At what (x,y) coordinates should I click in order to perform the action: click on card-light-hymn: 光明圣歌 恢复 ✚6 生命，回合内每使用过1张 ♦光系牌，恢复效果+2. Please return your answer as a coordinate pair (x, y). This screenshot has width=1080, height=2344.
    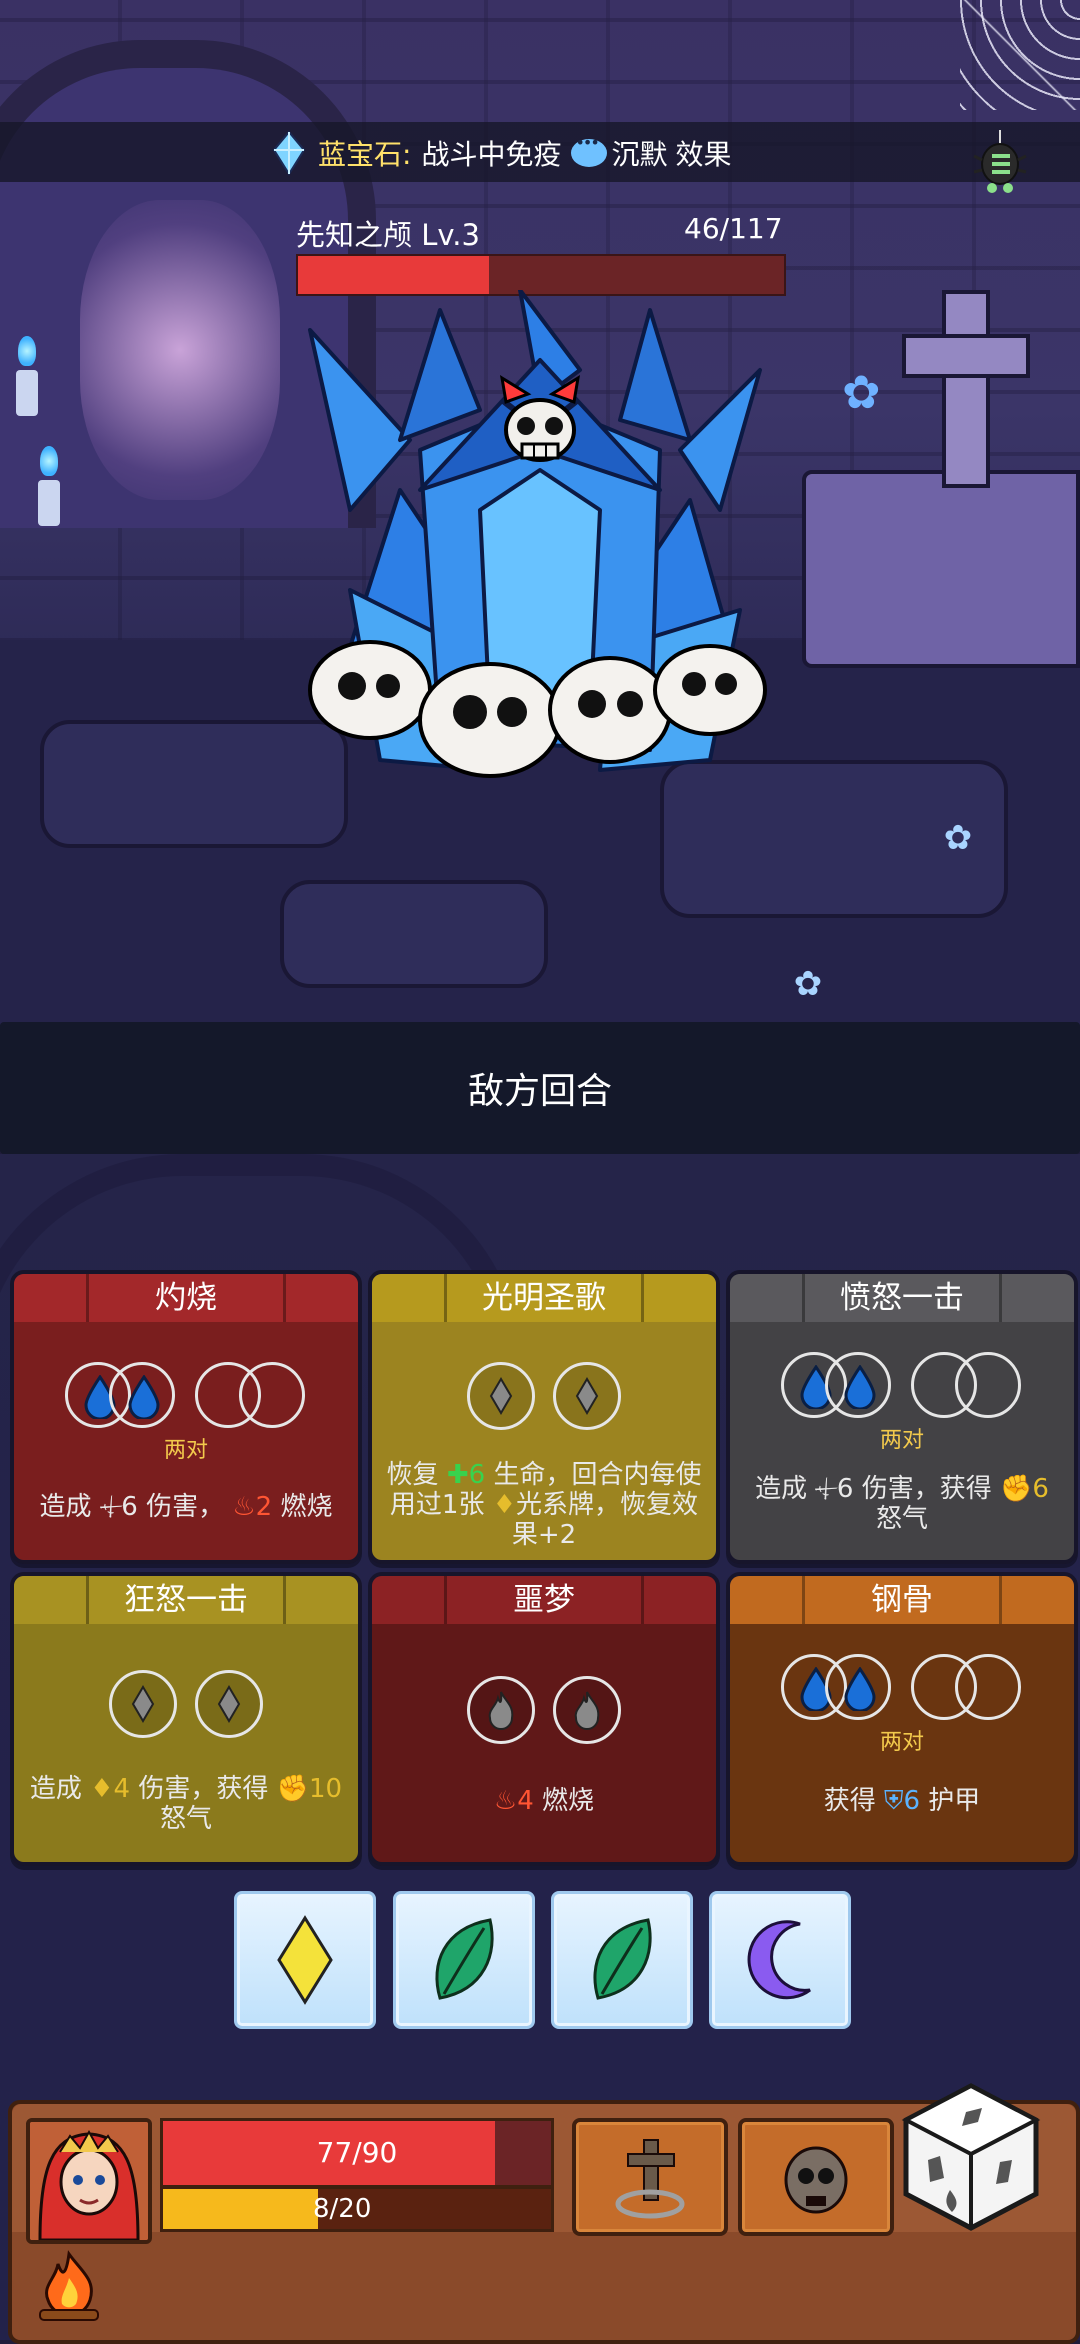
    Looking at the image, I should click on (544, 1417).